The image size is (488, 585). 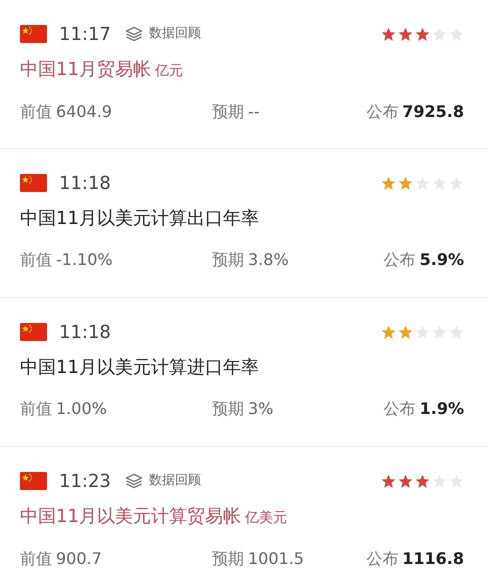 I want to click on previous-value: 900.7, so click(x=79, y=559).